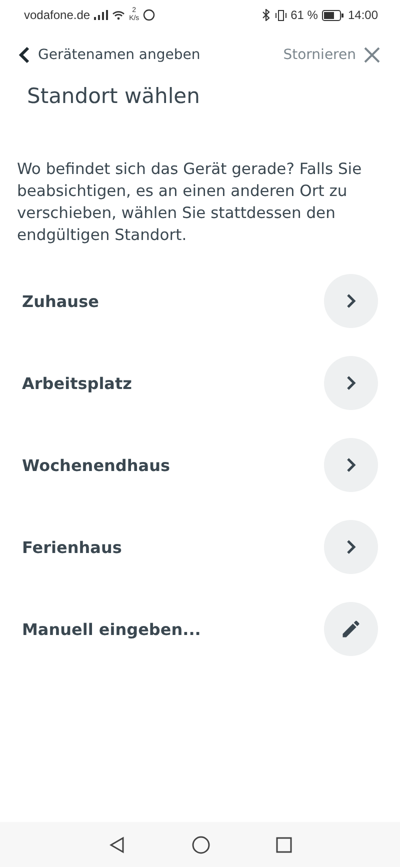 This screenshot has height=867, width=400. I want to click on bluetooth-icon, so click(266, 15).